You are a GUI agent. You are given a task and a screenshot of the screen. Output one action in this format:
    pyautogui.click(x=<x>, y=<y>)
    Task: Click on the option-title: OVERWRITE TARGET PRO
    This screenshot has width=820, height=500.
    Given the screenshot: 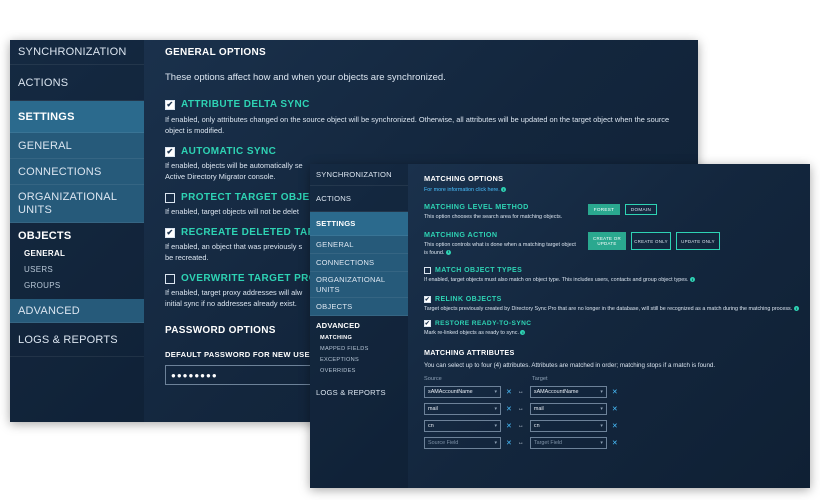 What is the action you would take?
    pyautogui.click(x=249, y=278)
    